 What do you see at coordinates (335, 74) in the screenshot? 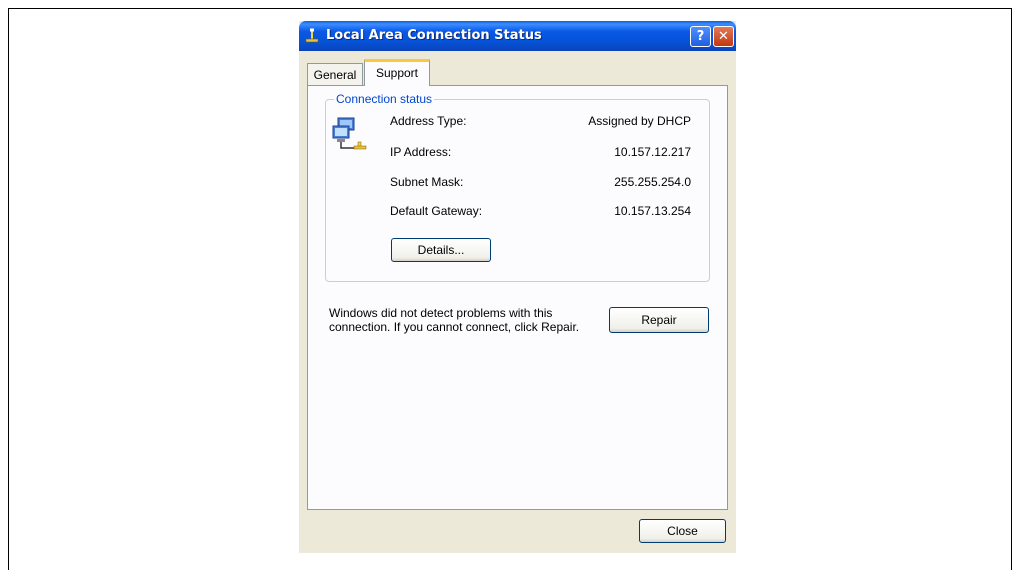
I see `tab-general: General` at bounding box center [335, 74].